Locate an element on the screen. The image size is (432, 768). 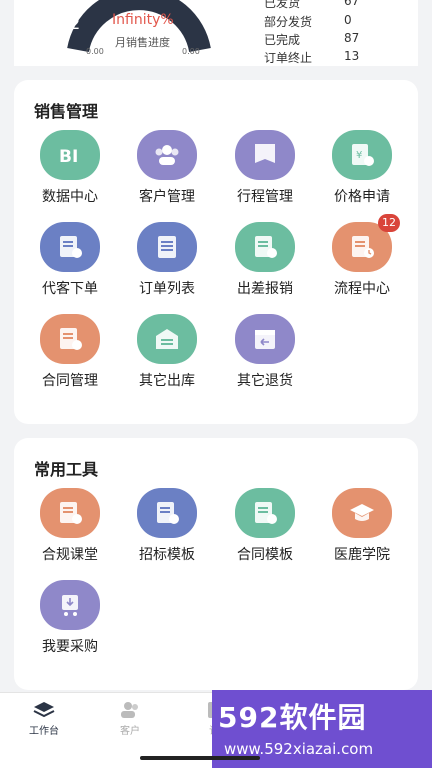
grid-item-workflow-center: 12 流程中心 is located at coordinates (360, 258).